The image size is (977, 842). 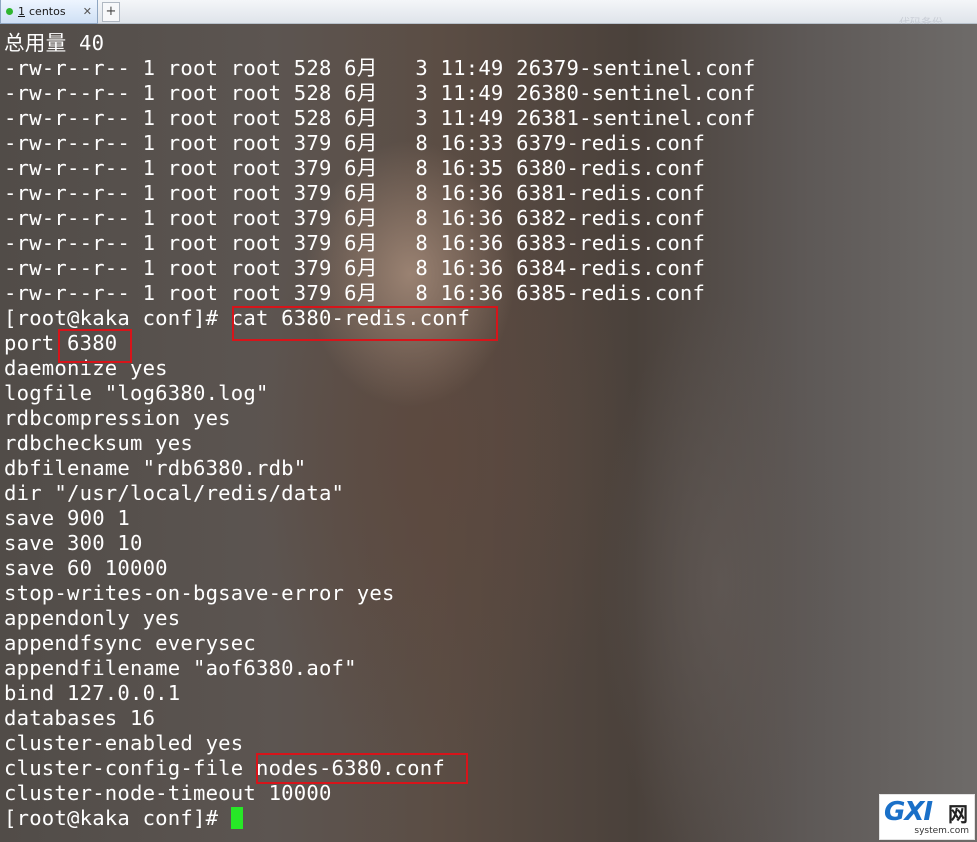 What do you see at coordinates (67, 518) in the screenshot?
I see `terminal-line: save 900 1` at bounding box center [67, 518].